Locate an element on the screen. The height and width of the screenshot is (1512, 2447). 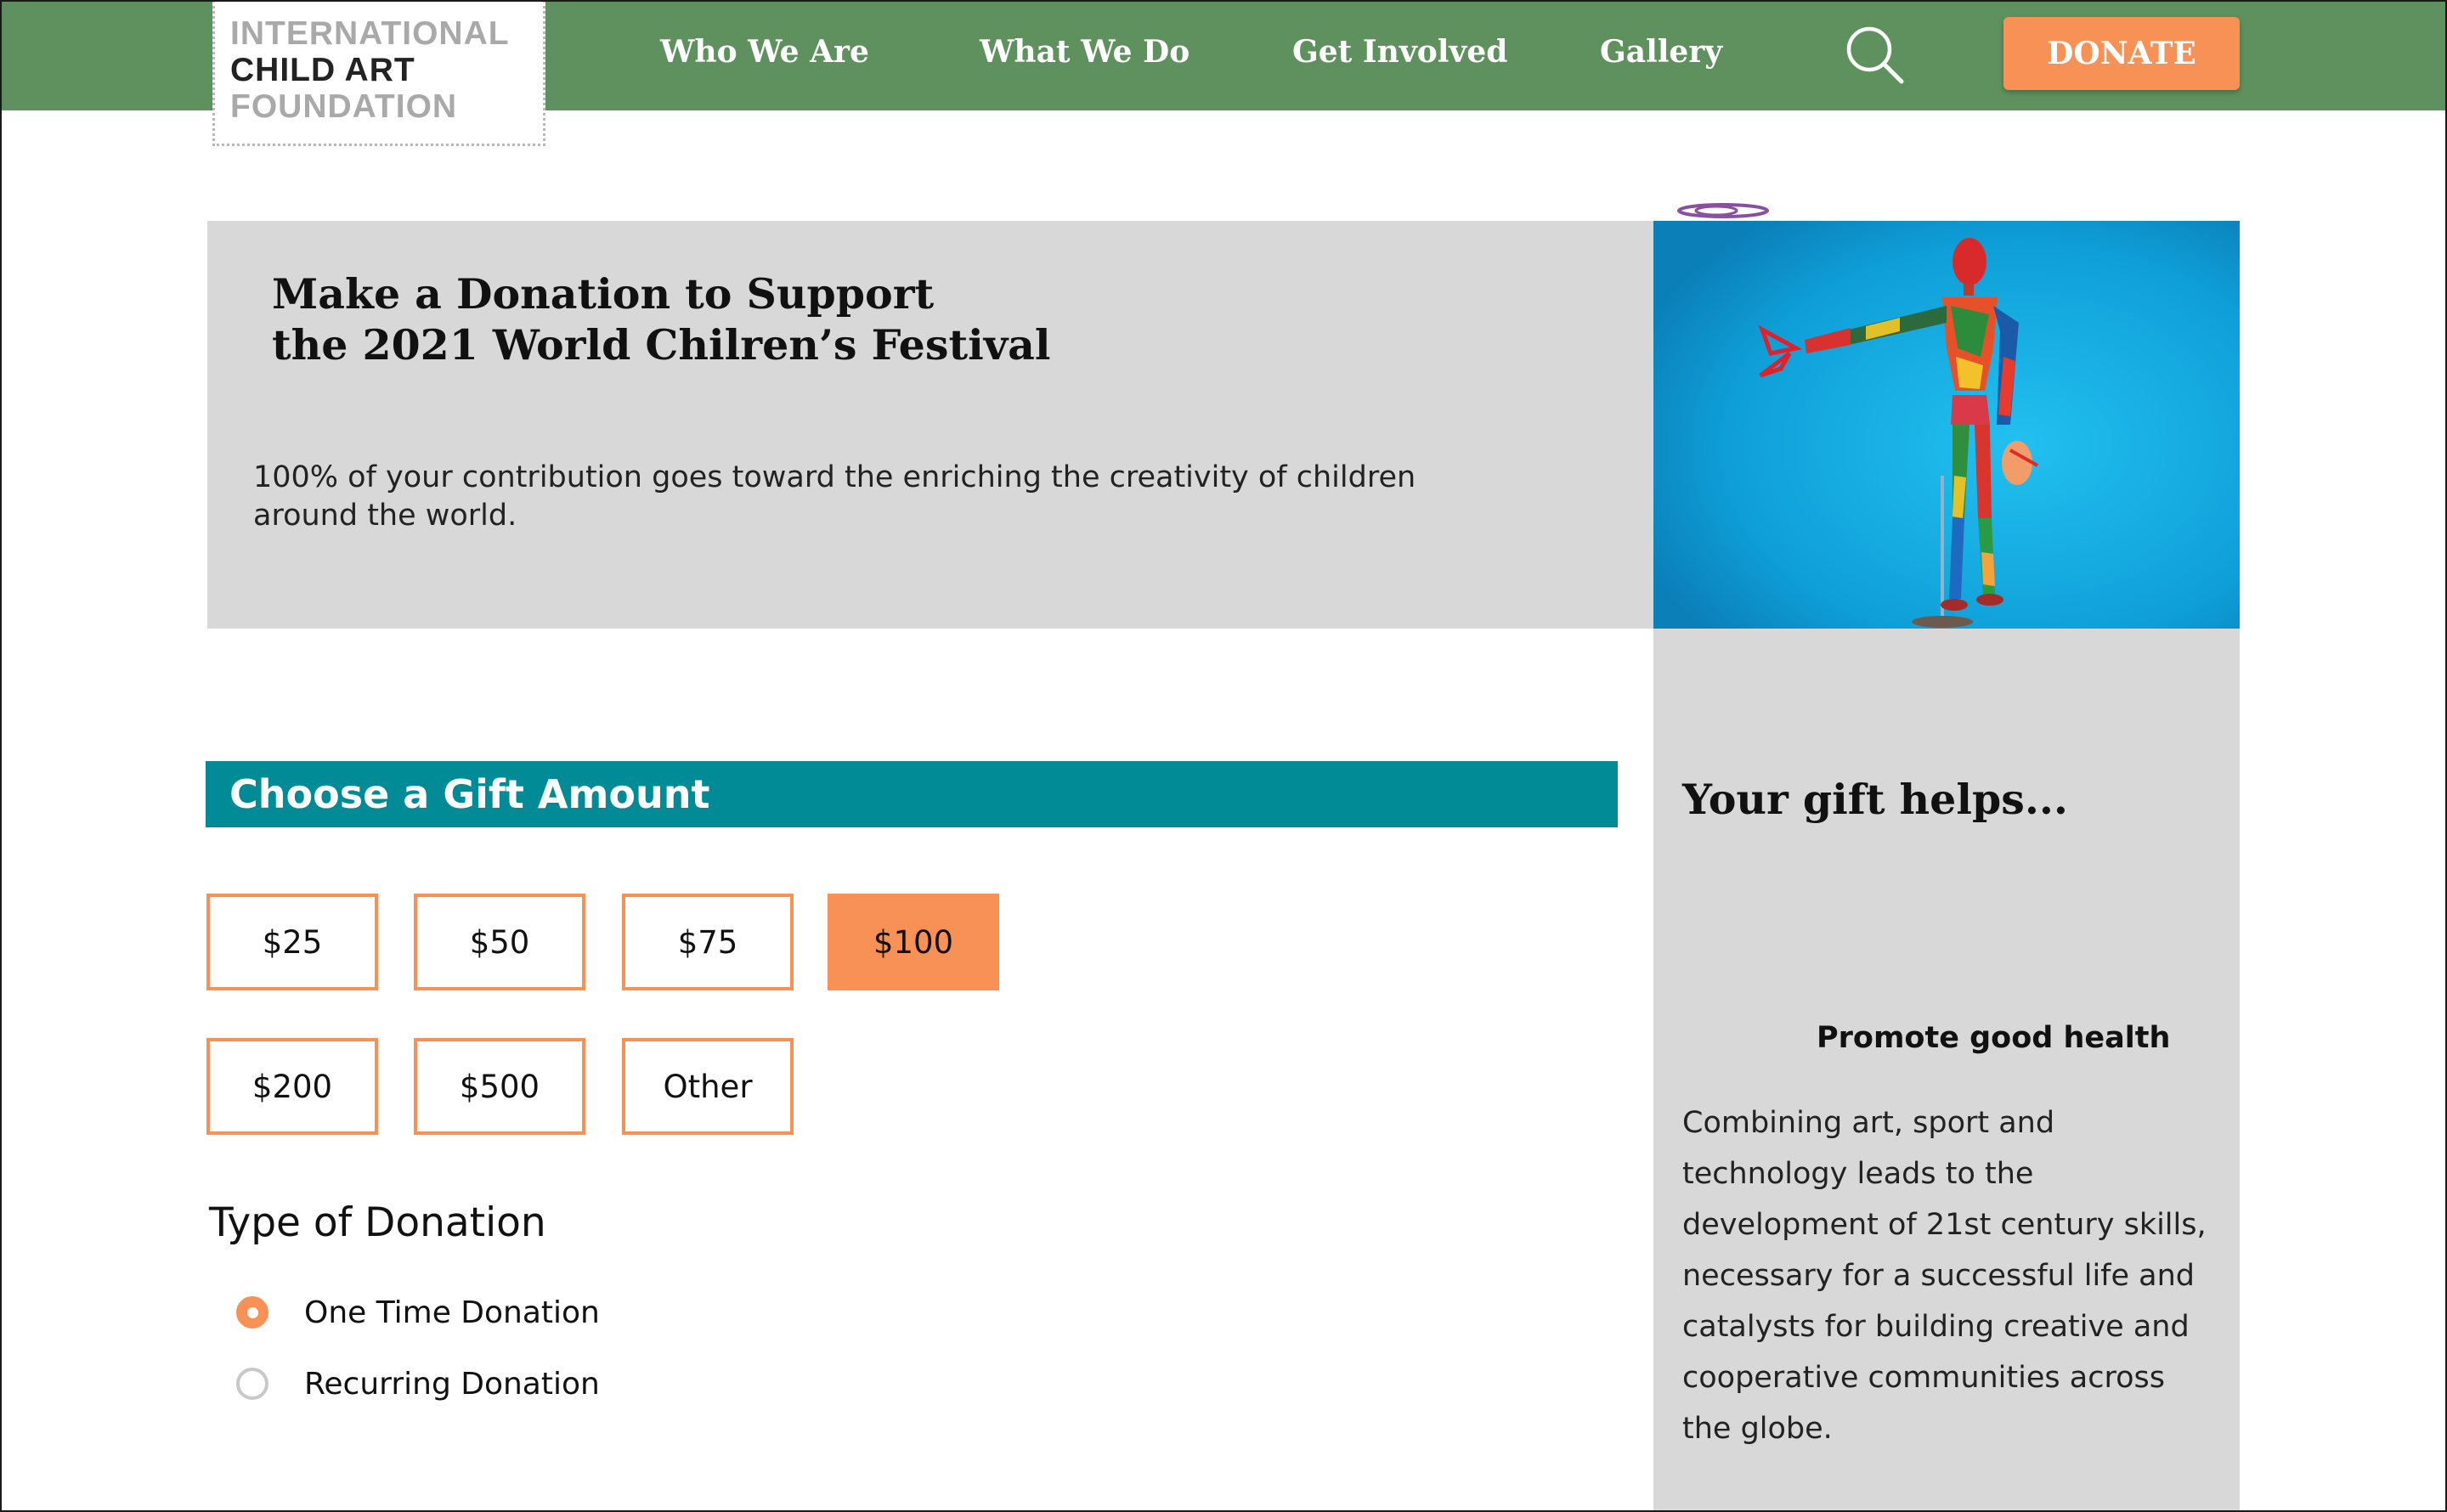
nav-get-involved: Get Involved is located at coordinates (1399, 52).